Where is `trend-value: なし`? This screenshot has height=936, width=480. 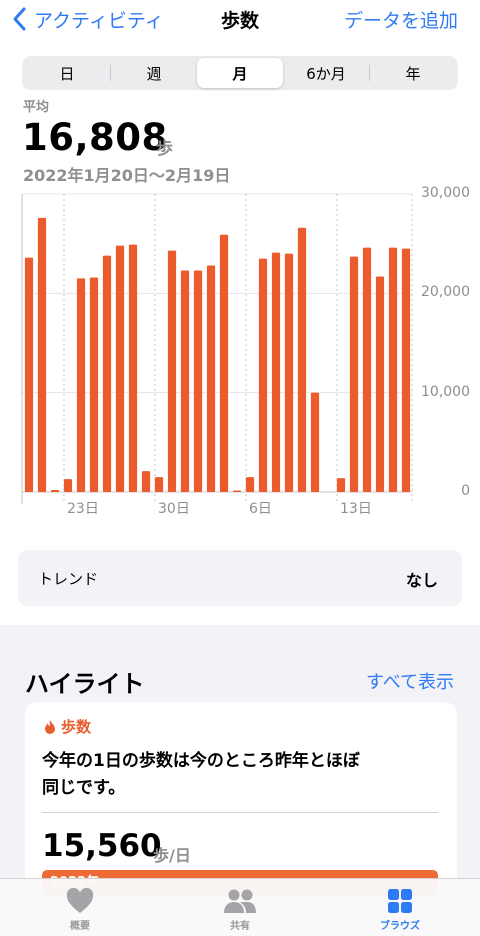
trend-value: なし is located at coordinates (421, 580).